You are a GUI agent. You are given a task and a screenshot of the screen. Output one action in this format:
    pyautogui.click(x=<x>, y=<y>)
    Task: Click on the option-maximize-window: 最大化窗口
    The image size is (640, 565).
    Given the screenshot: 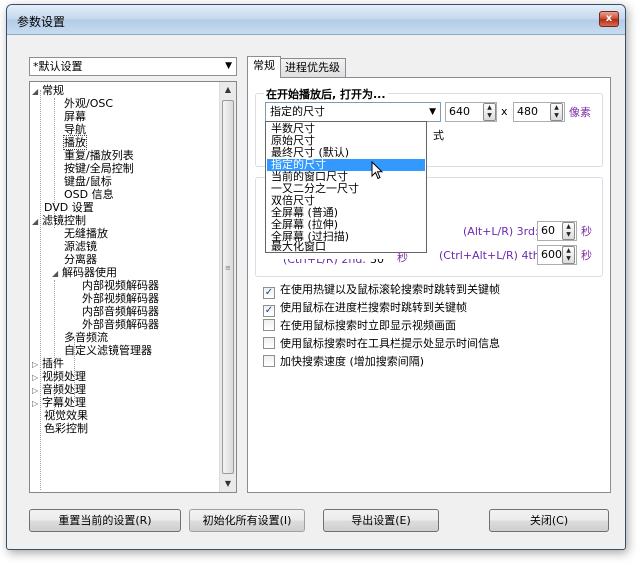 What is the action you would take?
    pyautogui.click(x=346, y=247)
    